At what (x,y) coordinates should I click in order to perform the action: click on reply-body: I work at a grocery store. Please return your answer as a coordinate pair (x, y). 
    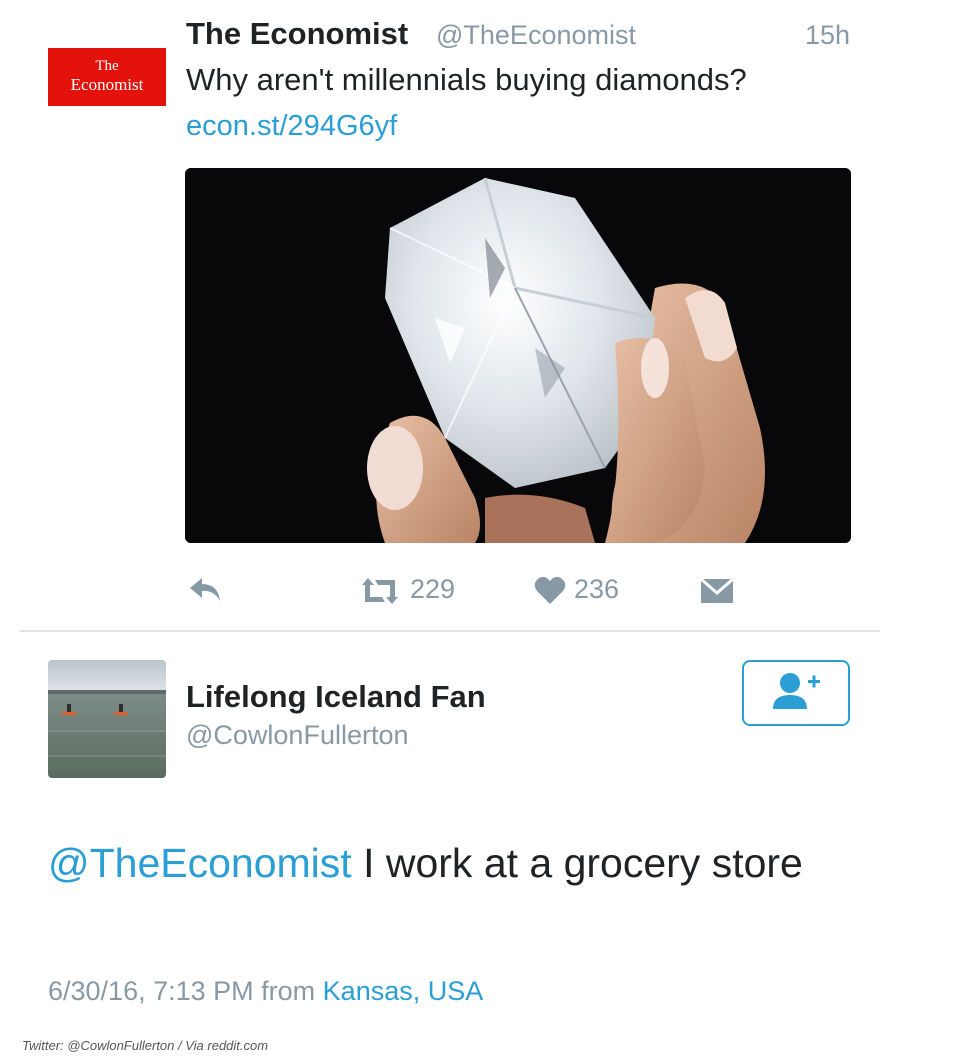
    Looking at the image, I should click on (577, 863).